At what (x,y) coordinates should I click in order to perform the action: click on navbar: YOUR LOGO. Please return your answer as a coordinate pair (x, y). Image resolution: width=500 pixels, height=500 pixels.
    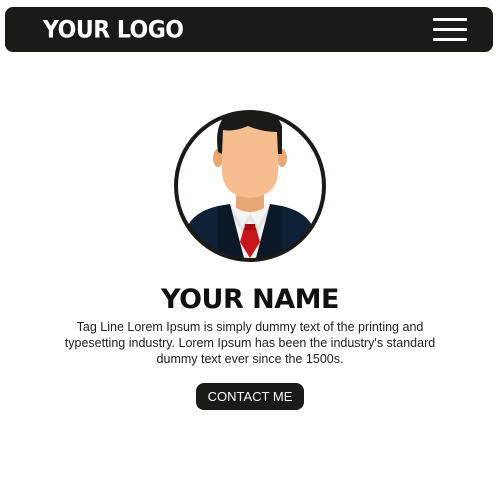
    Looking at the image, I should click on (249, 29).